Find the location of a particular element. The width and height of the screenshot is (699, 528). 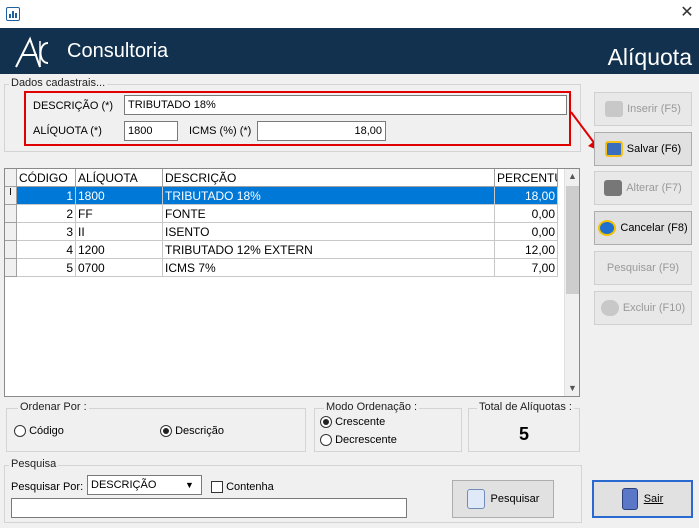

sair-button: Sair is located at coordinates (642, 499).